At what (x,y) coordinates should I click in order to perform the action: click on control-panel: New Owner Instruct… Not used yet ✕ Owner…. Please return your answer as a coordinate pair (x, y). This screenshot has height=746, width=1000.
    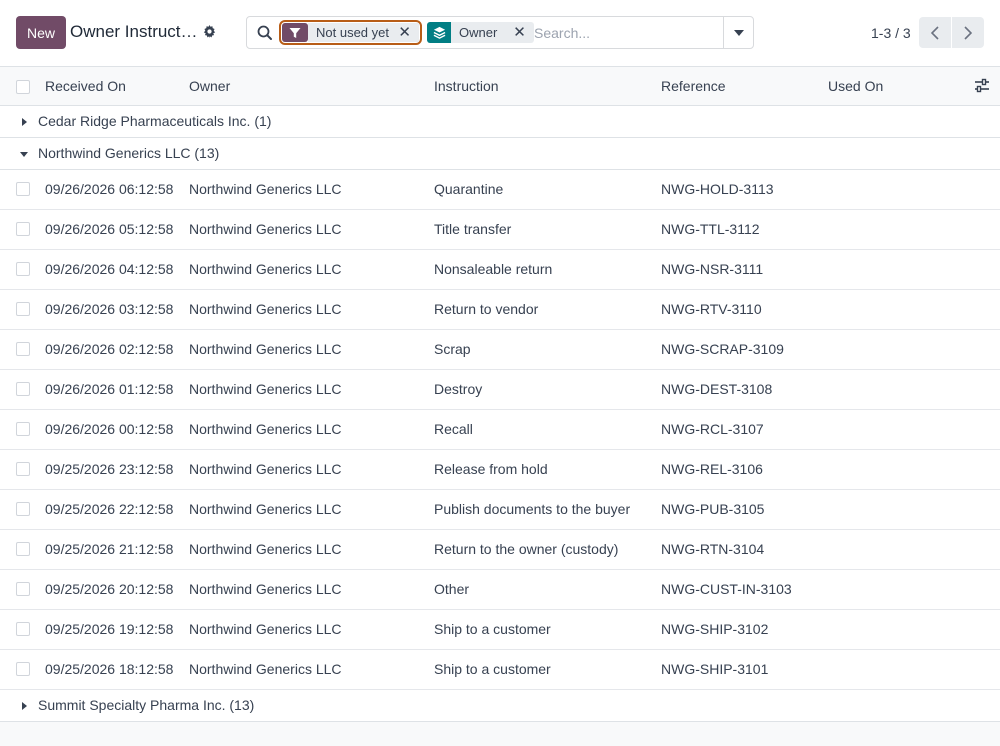
    Looking at the image, I should click on (500, 33).